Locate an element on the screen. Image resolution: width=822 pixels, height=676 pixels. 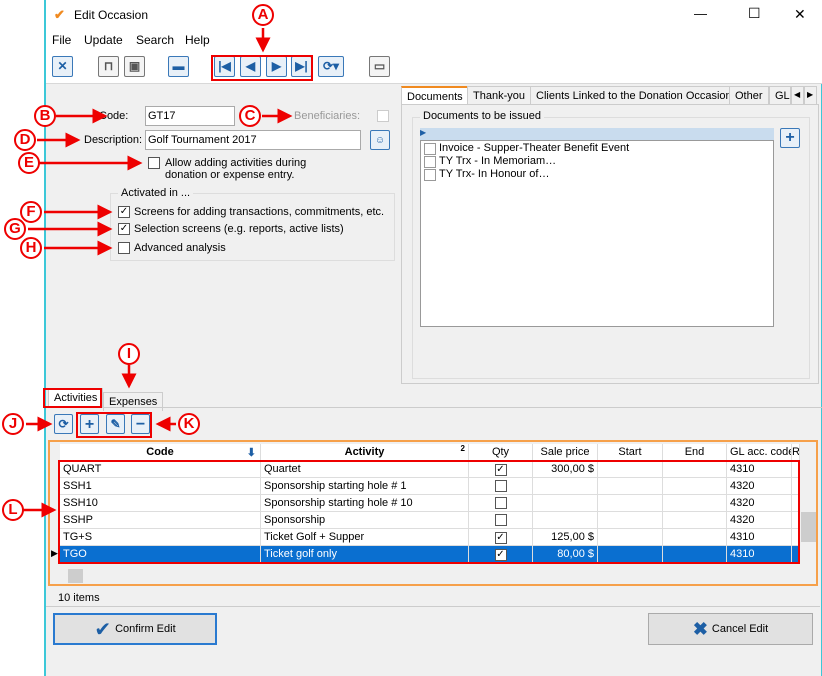
menu-update: Update is located at coordinates (103, 40).